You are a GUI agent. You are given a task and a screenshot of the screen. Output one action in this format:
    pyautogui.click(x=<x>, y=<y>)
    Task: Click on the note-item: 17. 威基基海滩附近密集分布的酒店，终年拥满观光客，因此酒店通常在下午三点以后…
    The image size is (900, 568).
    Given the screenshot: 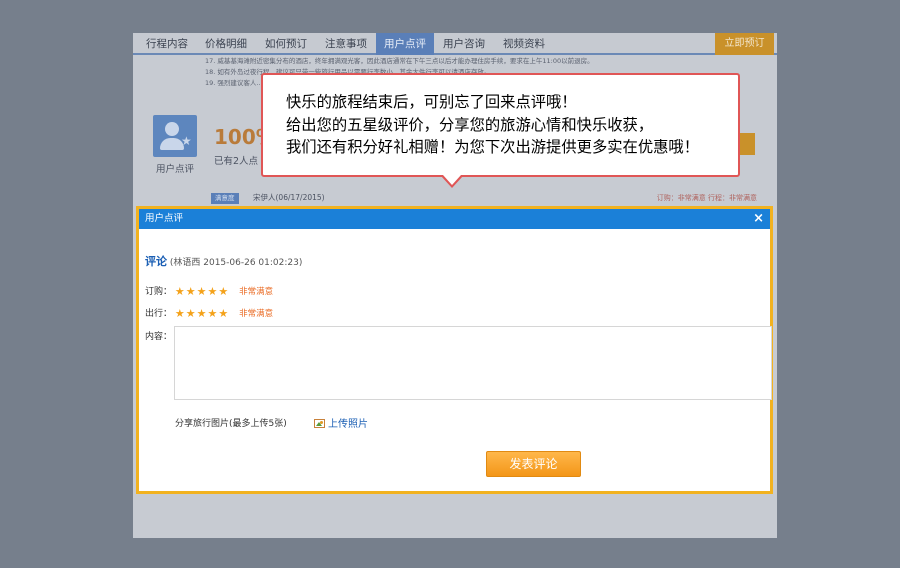 What is the action you would take?
    pyautogui.click(x=399, y=61)
    